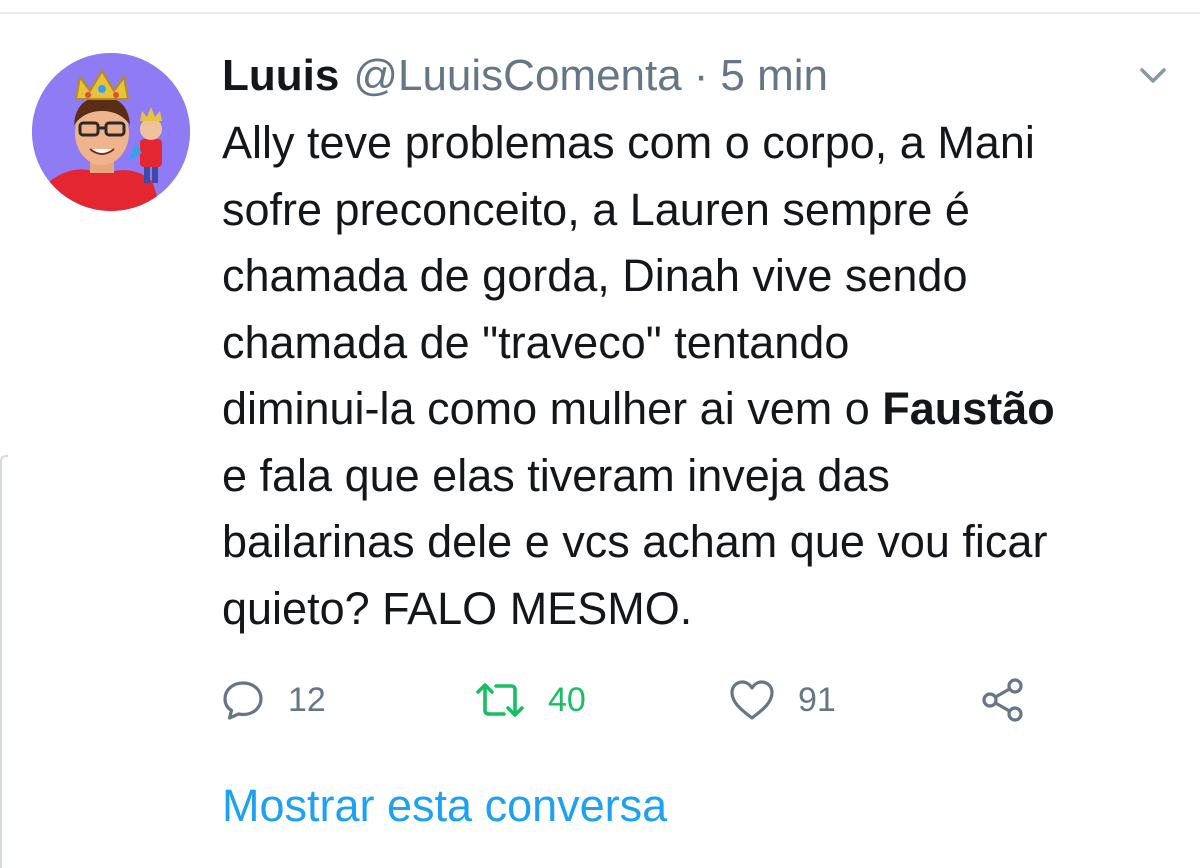  I want to click on reply-button: 12, so click(273, 700).